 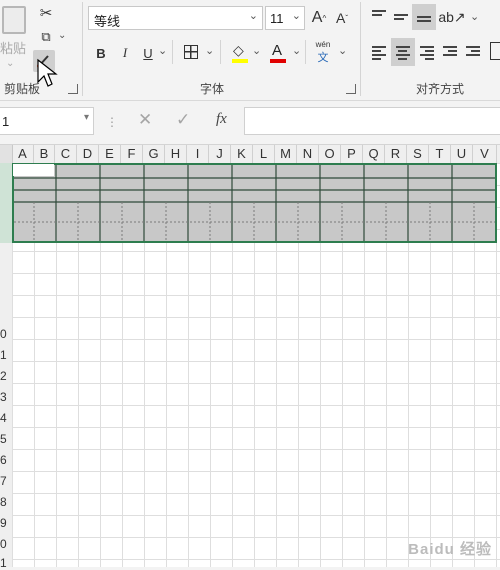 What do you see at coordinates (286, 154) in the screenshot?
I see `column-header: M` at bounding box center [286, 154].